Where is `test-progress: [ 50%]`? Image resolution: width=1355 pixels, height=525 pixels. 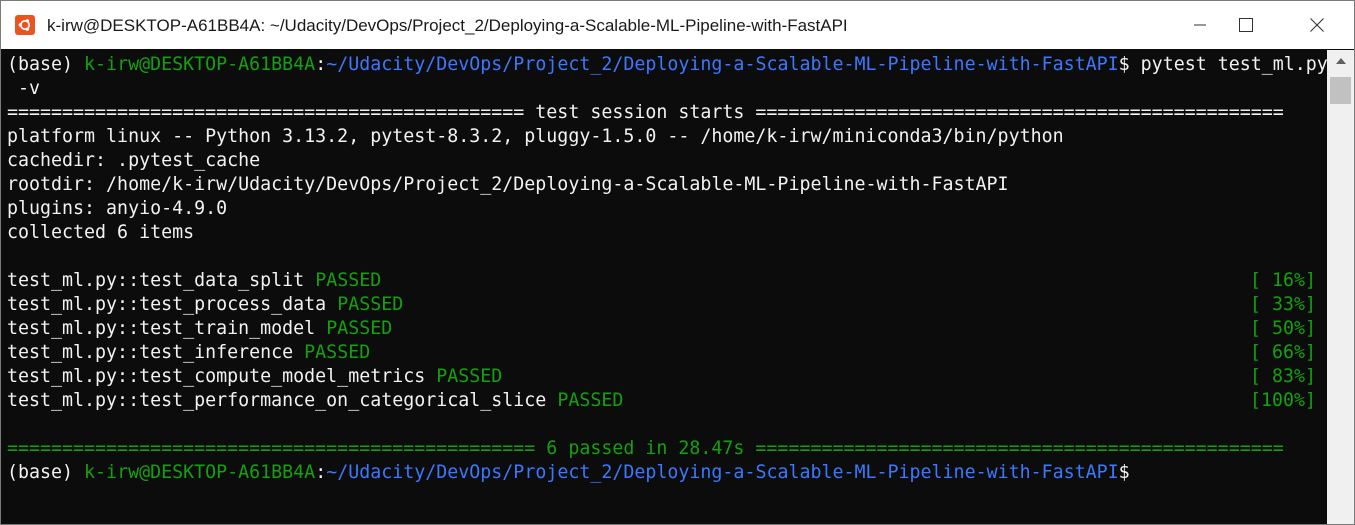
test-progress: [ 50%] is located at coordinates (1283, 328).